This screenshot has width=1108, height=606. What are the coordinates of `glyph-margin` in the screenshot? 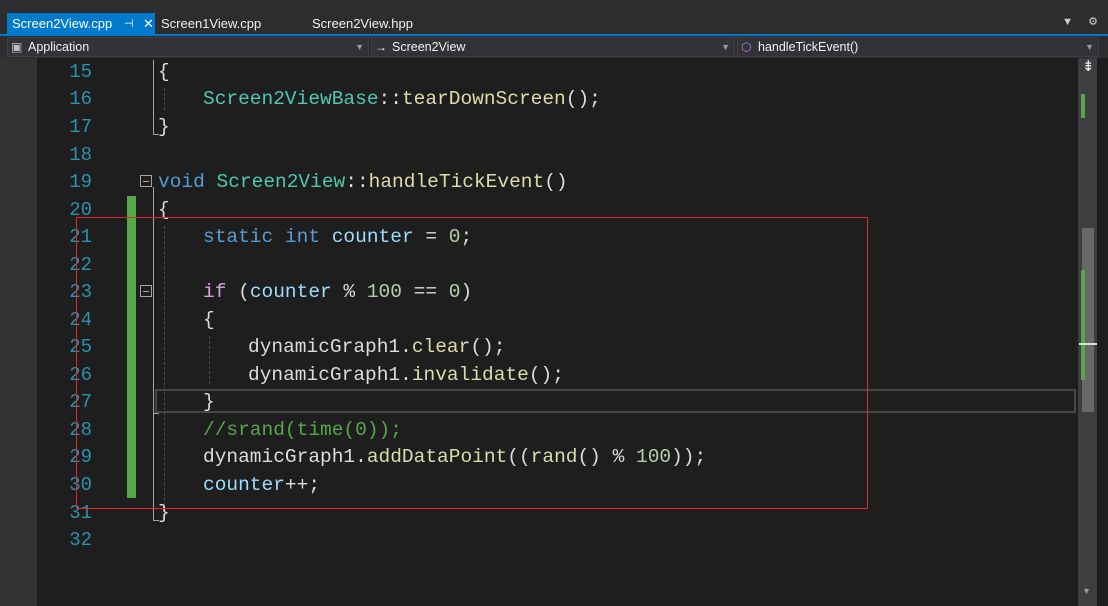 It's located at (18, 332).